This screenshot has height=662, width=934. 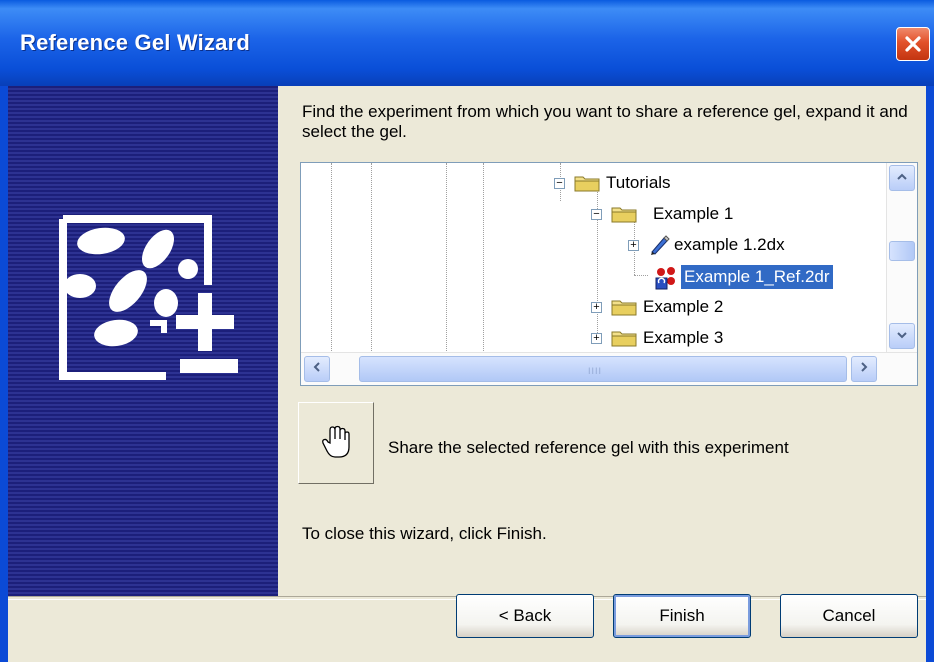 I want to click on share-reference-gel-button, so click(x=336, y=443).